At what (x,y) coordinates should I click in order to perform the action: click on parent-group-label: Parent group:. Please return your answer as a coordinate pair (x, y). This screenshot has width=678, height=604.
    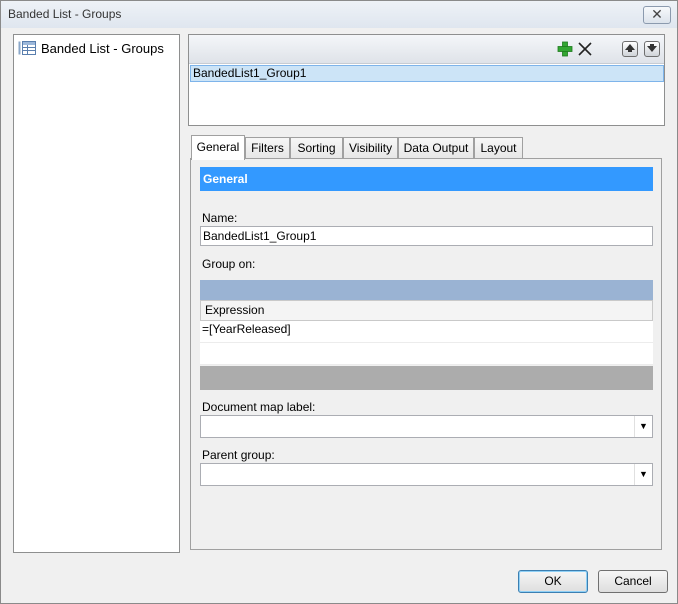
    Looking at the image, I should click on (238, 455).